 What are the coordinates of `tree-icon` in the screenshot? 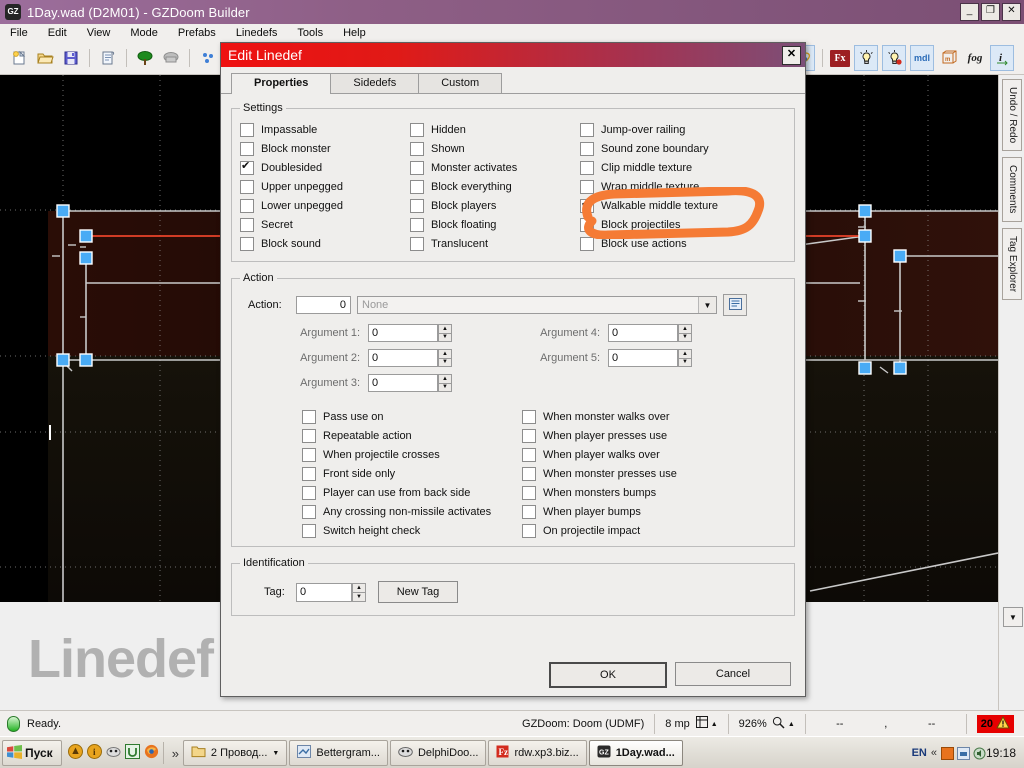 It's located at (145, 58).